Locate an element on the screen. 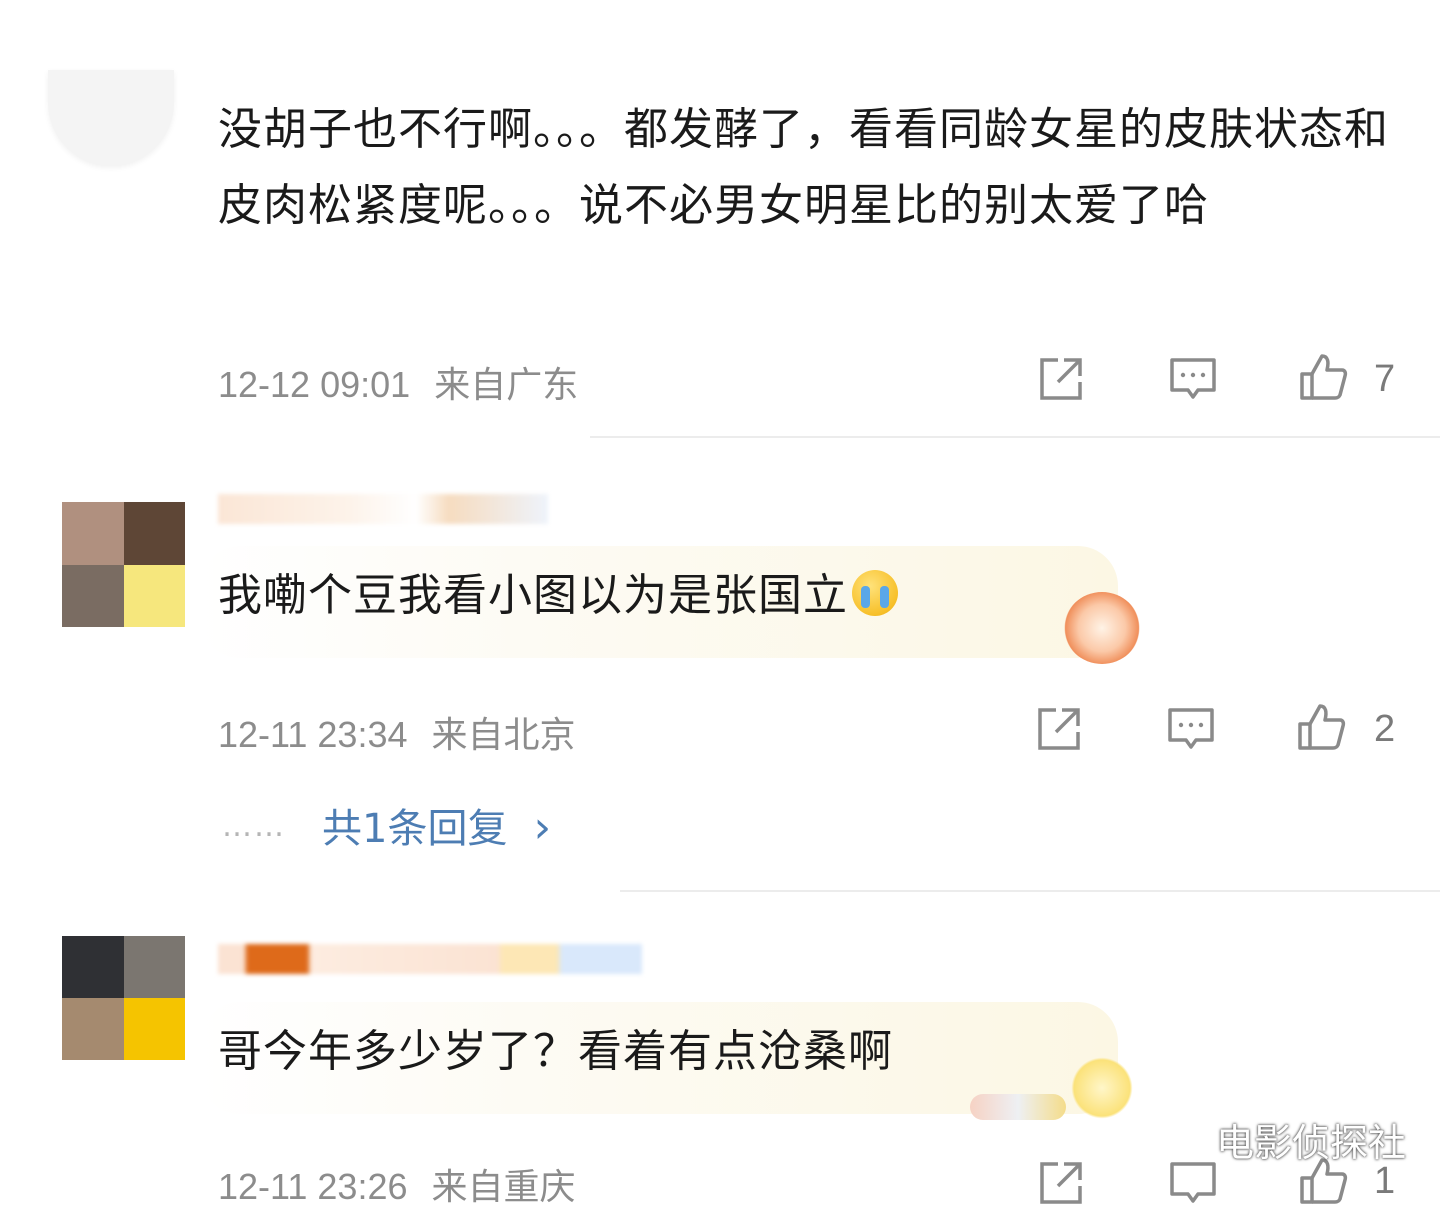  chevron-right-icon: › is located at coordinates (542, 827).